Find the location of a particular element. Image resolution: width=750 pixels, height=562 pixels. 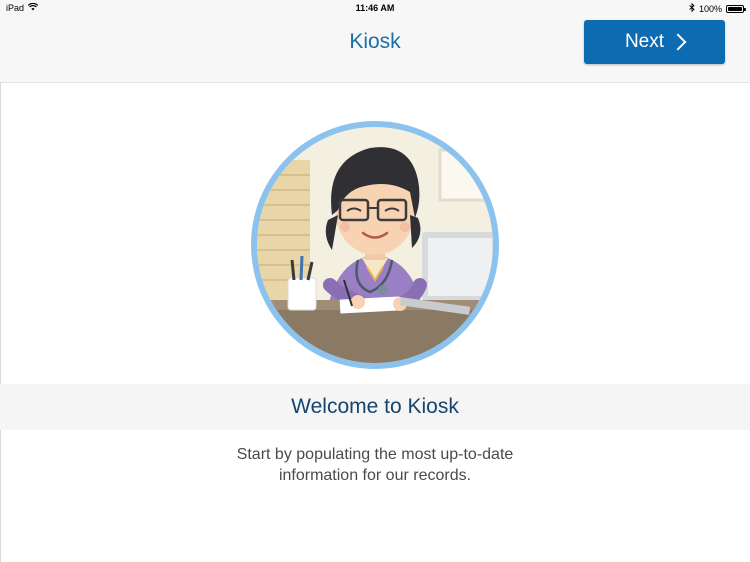

battery-icon is located at coordinates (736, 8).